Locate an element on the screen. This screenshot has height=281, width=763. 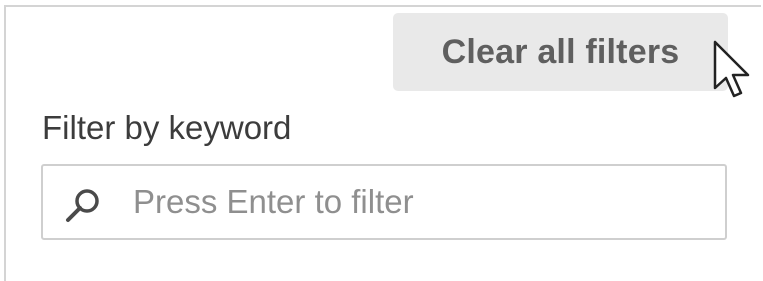
clear-all-filters-button: Clear all filters is located at coordinates (560, 52).